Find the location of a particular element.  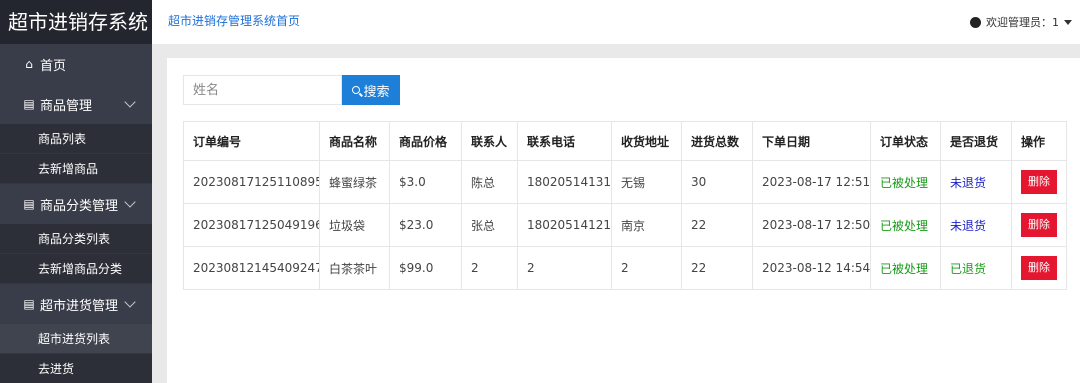

search-button: 搜索 is located at coordinates (371, 90).